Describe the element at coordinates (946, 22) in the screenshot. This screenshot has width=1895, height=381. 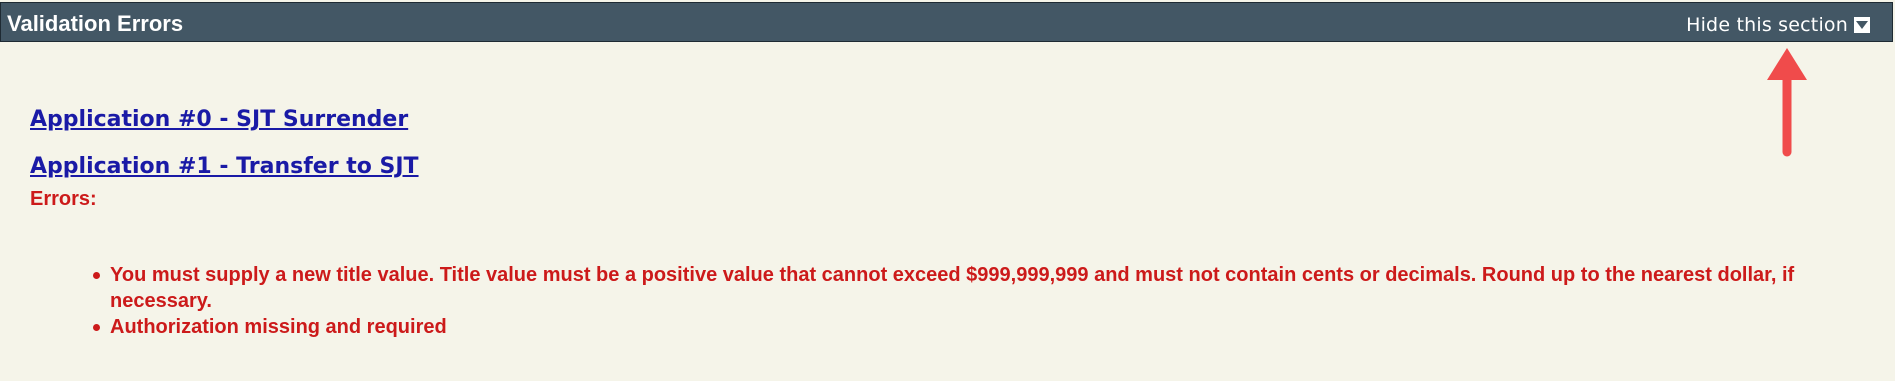
I see `section-header: Validation Errors Hide this section` at that location.